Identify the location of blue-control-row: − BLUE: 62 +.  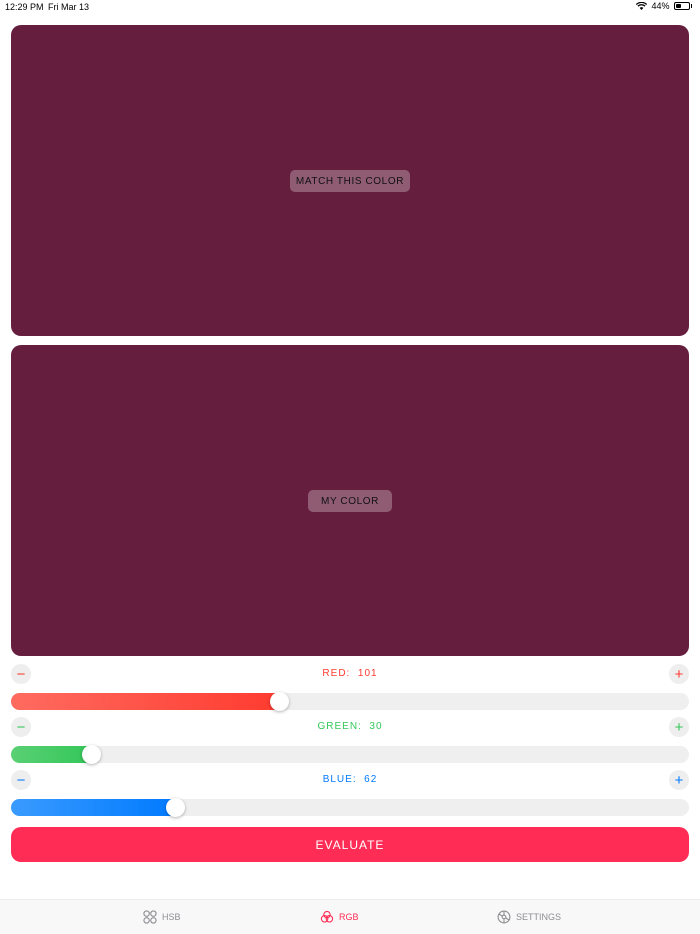
(350, 780).